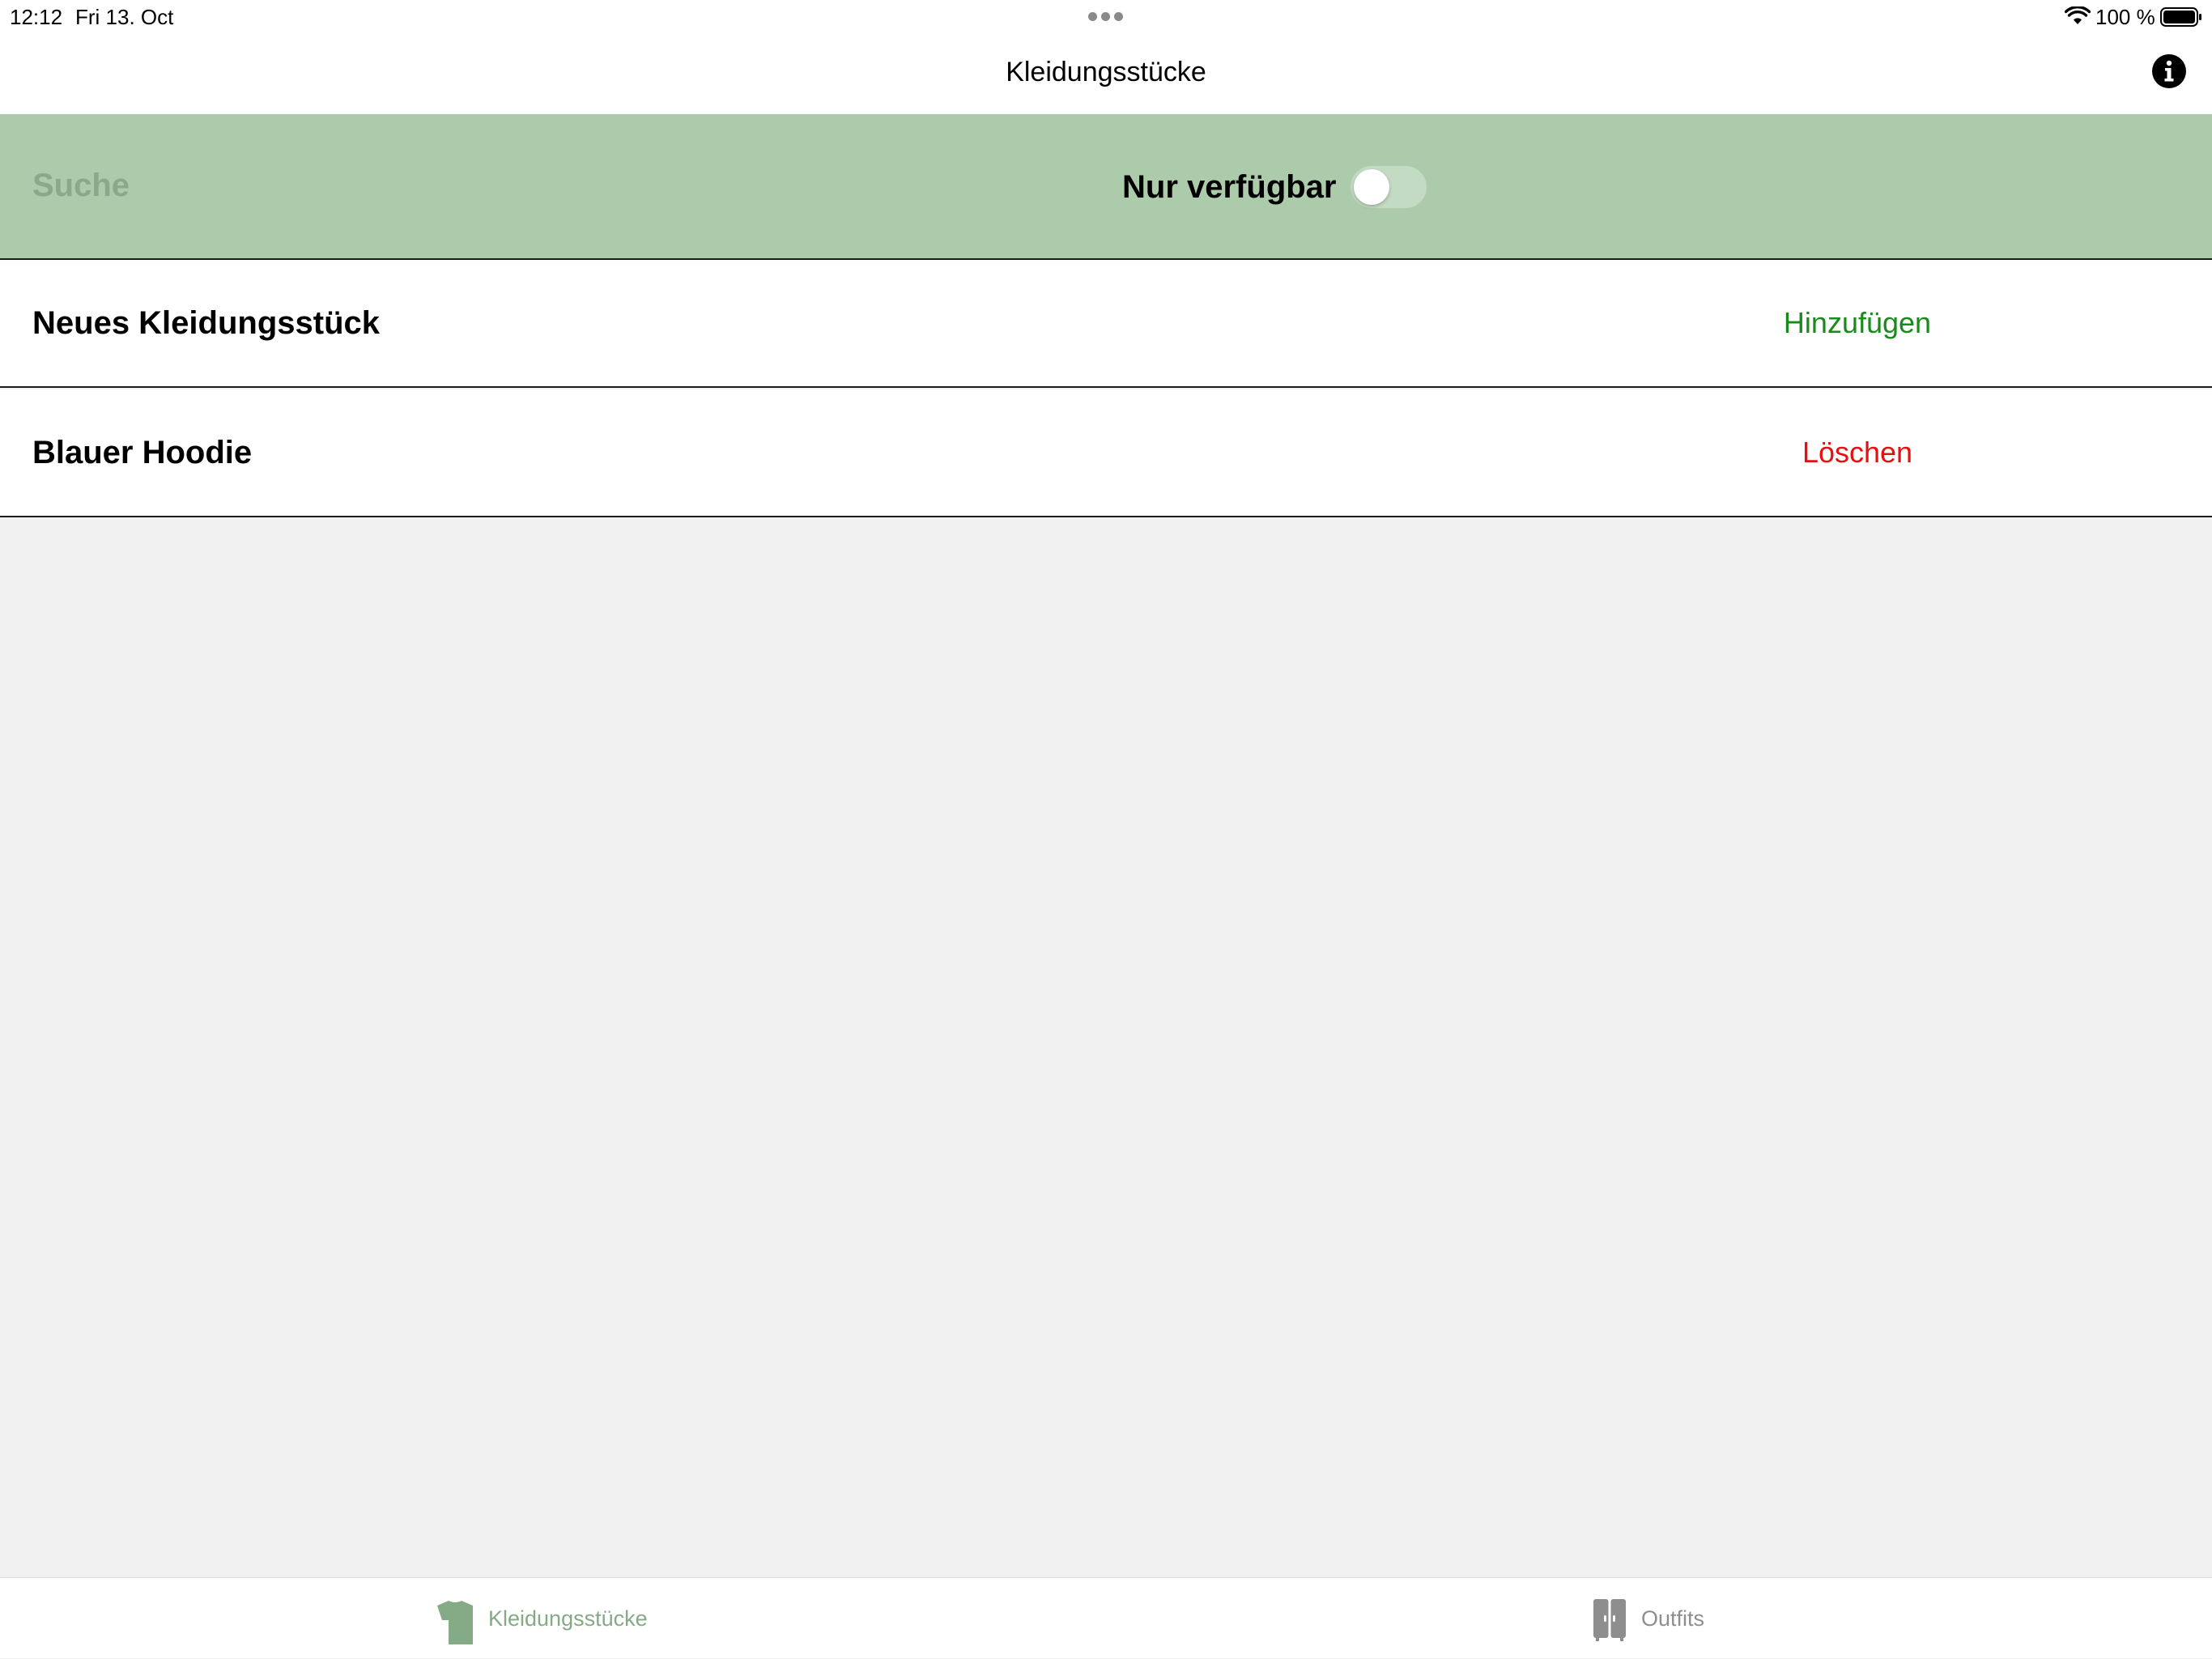 The width and height of the screenshot is (2212, 1659). I want to click on tab-bar: Kleidungsstücke Outfits, so click(1106, 1617).